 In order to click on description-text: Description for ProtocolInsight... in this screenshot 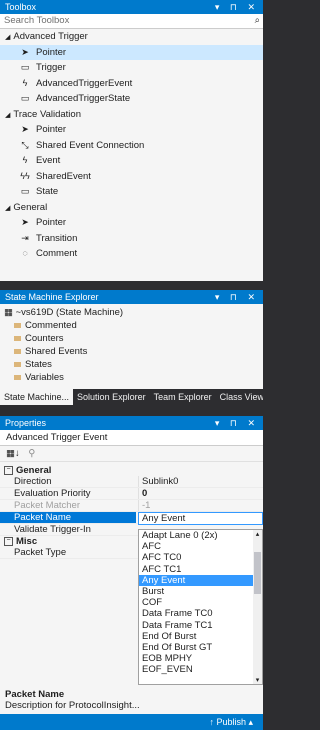, I will do `click(72, 705)`.